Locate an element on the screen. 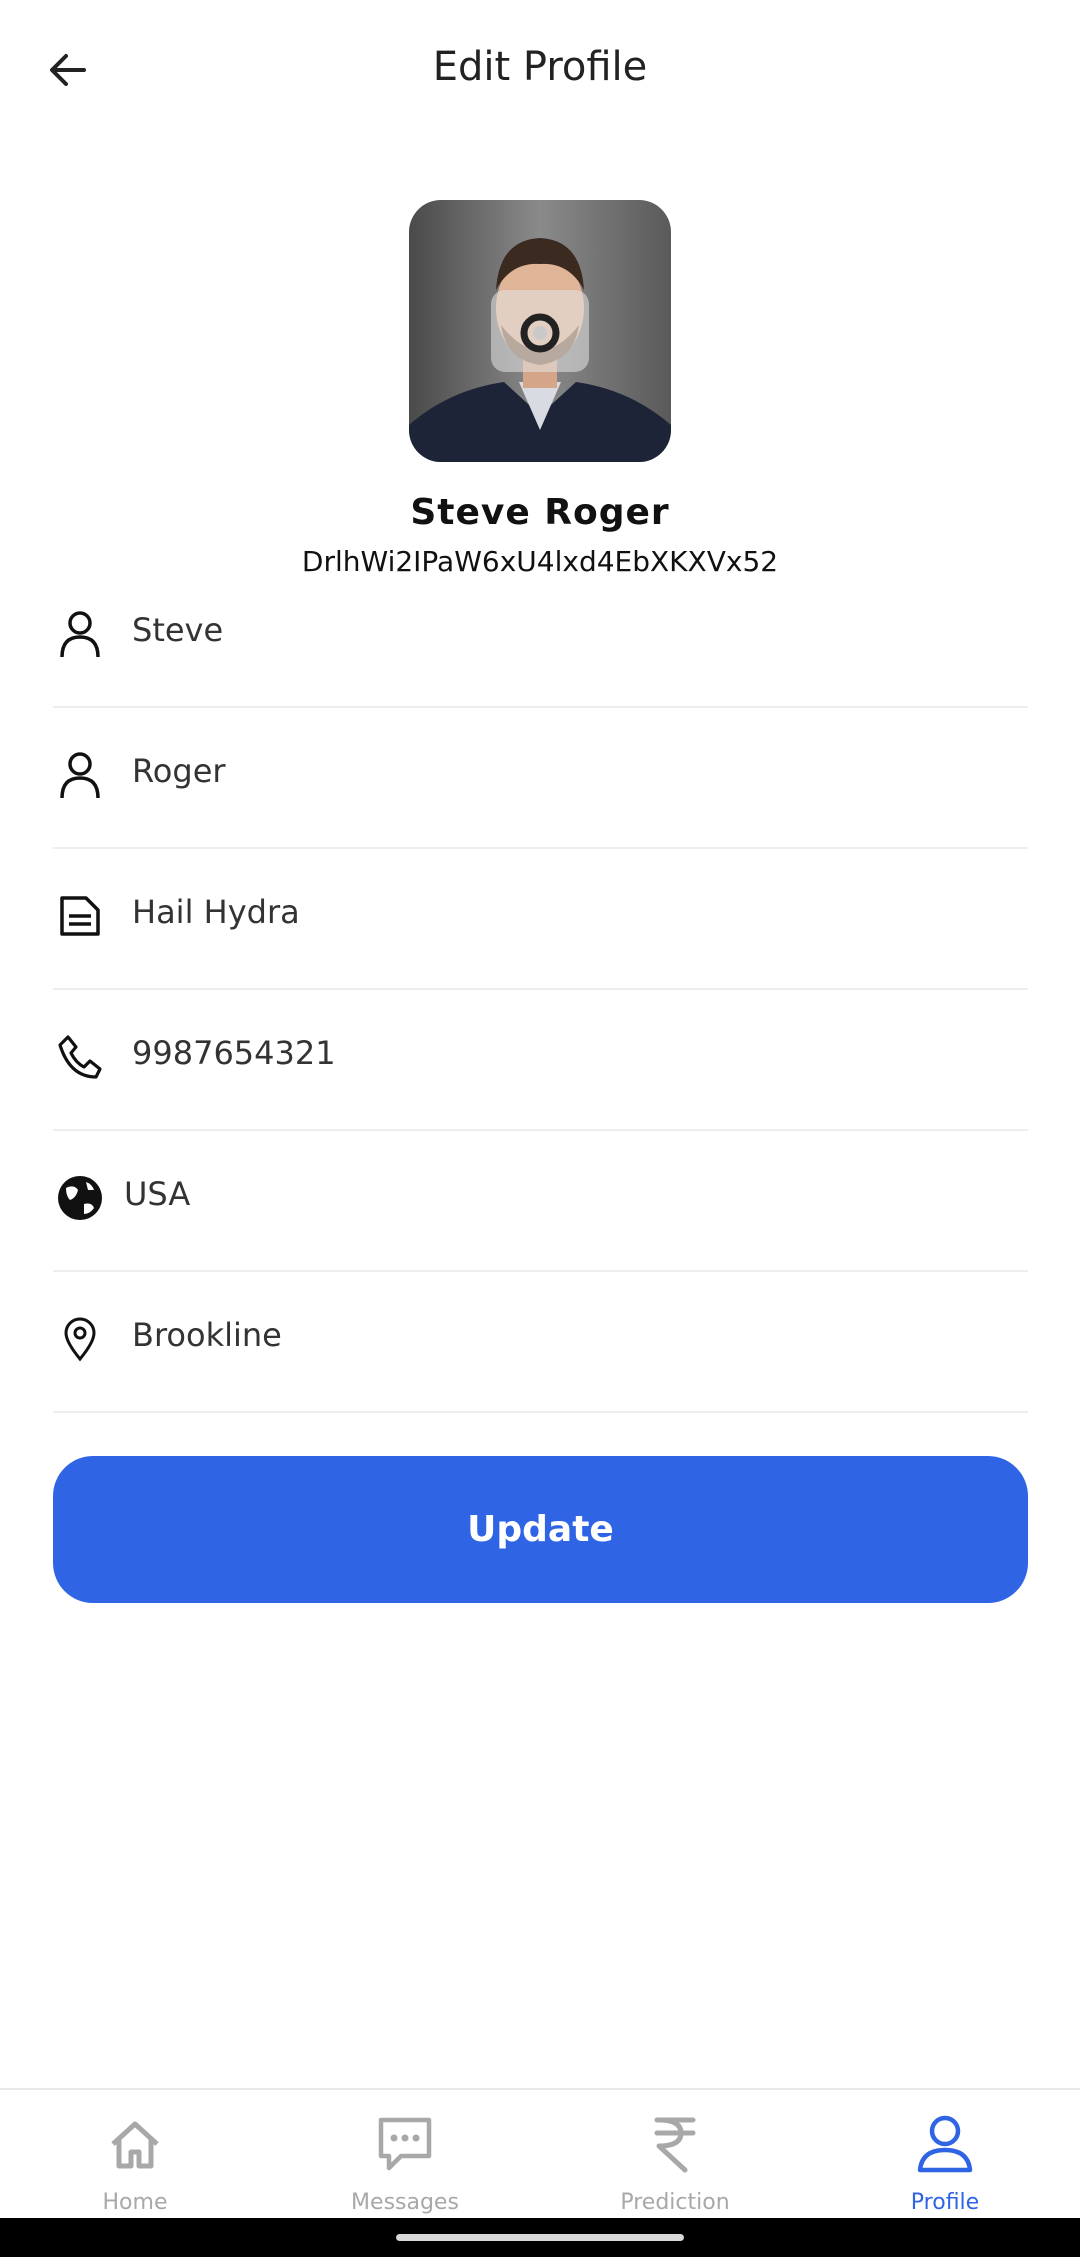 The width and height of the screenshot is (1080, 2257). system-navigation-bar is located at coordinates (540, 2237).